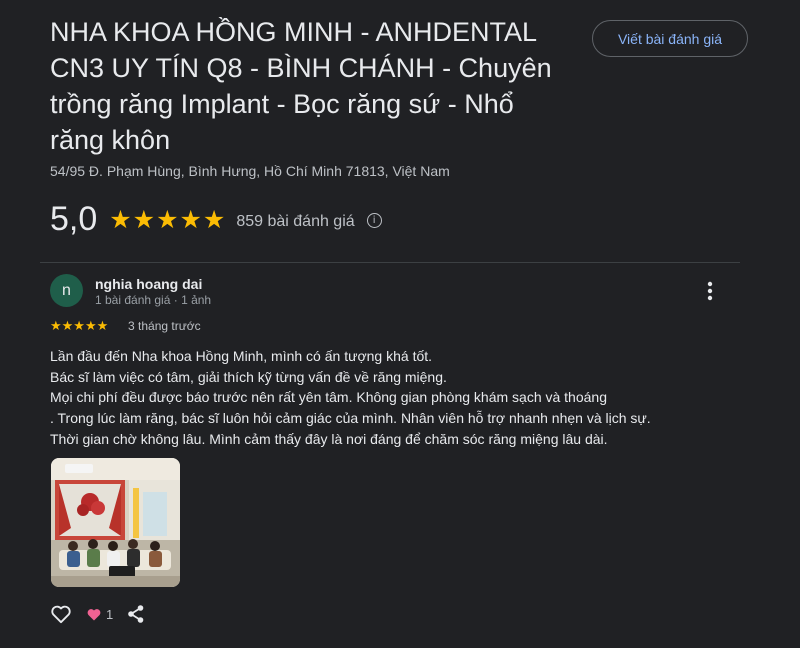  What do you see at coordinates (295, 222) in the screenshot?
I see `review-count: 859 bài đánh giá` at bounding box center [295, 222].